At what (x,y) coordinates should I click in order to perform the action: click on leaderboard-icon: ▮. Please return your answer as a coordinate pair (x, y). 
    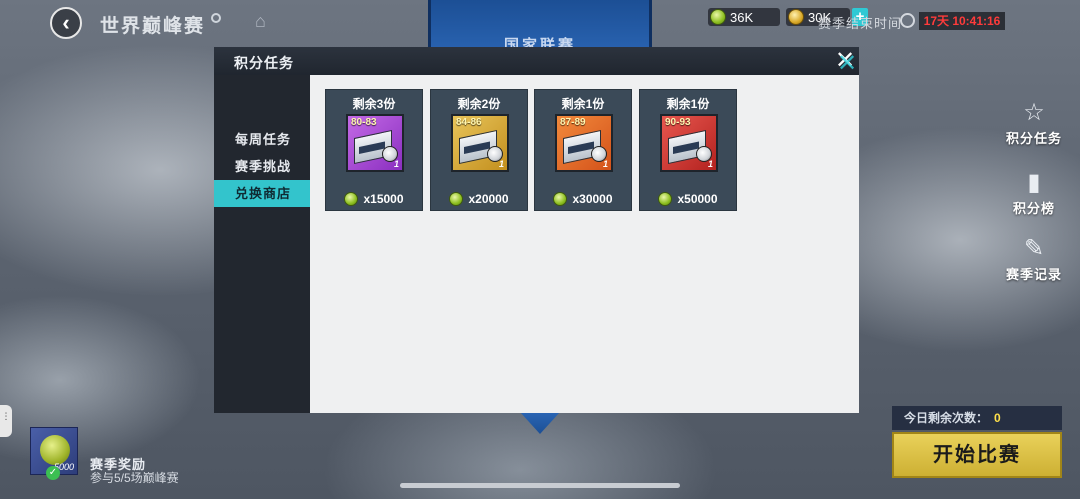
    Looking at the image, I should click on (1034, 182).